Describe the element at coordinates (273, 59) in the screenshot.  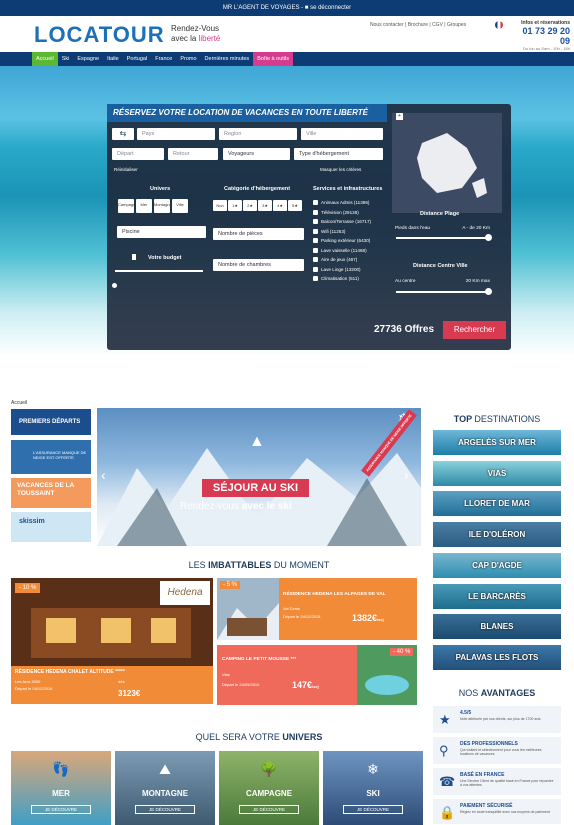
I see `nav-boite-a-outils: Boîte à outils` at that location.